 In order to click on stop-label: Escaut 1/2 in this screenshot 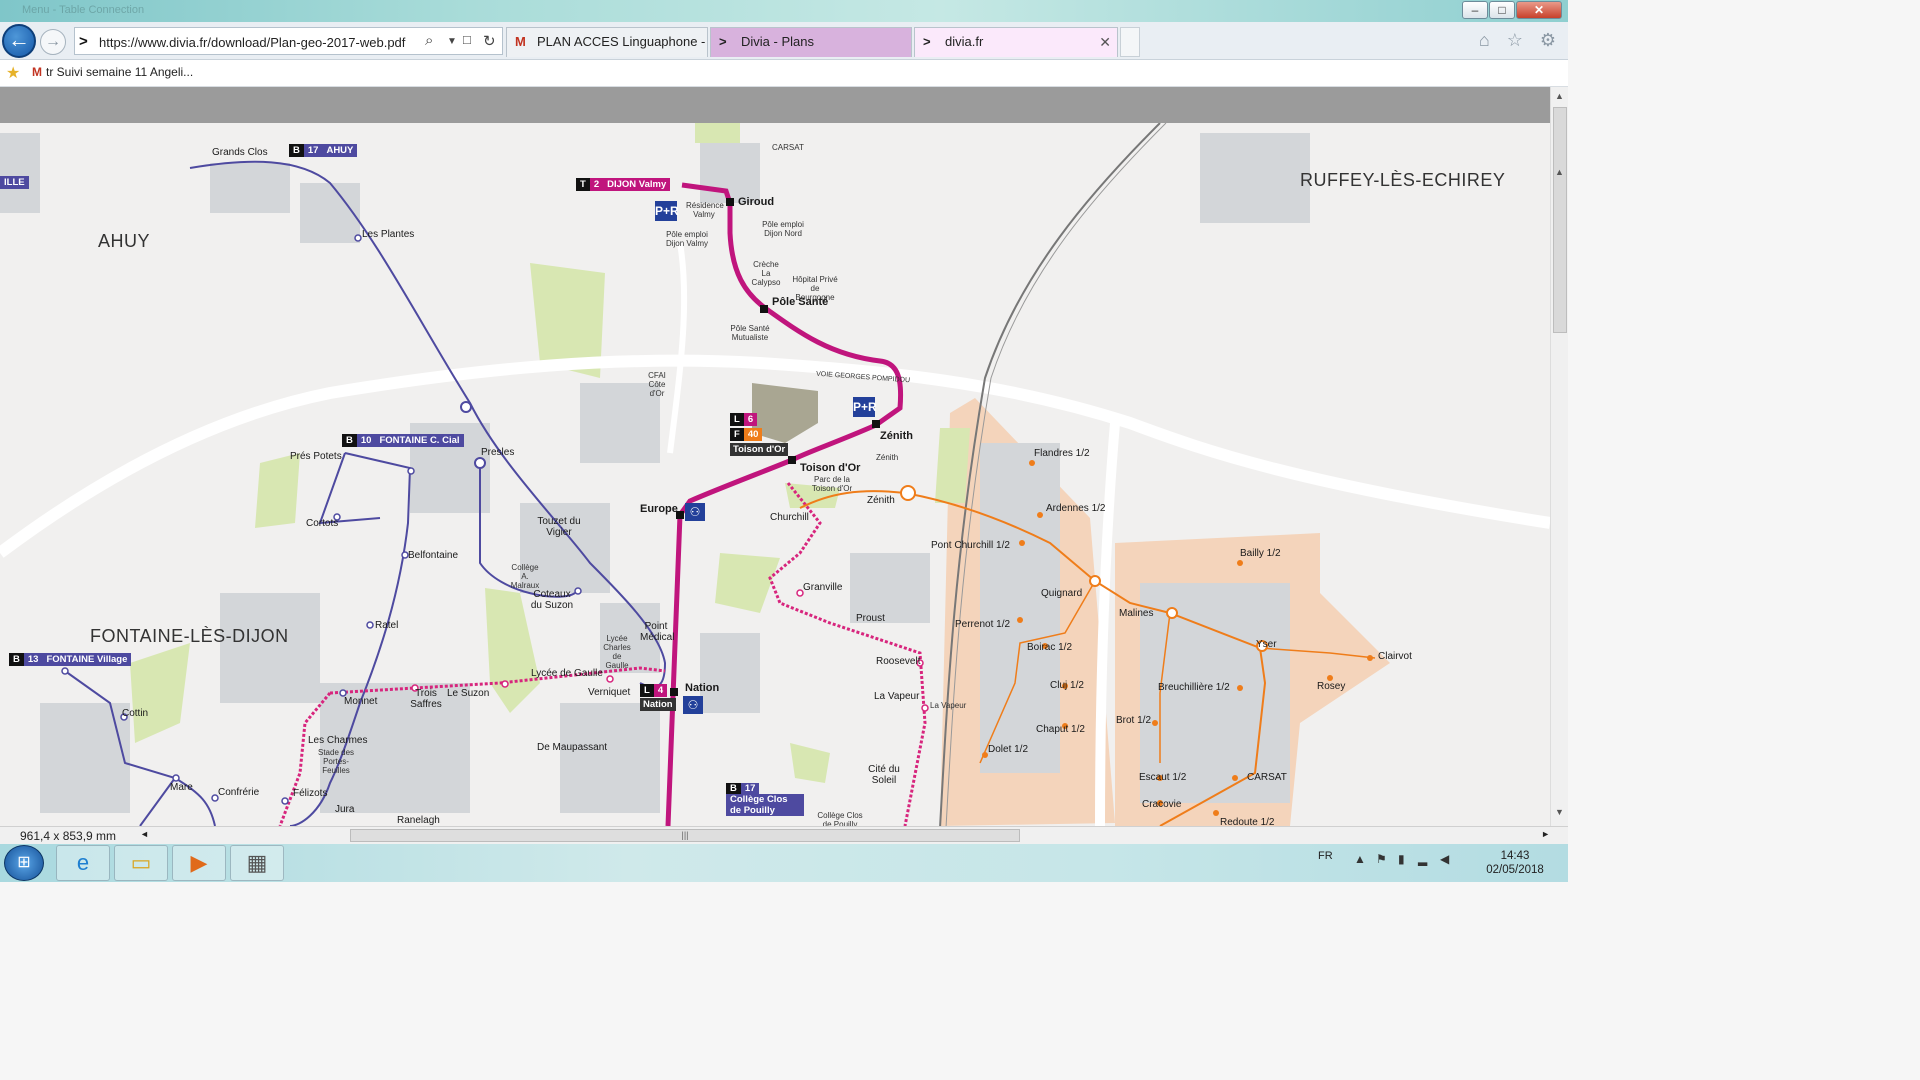, I will do `click(1163, 777)`.